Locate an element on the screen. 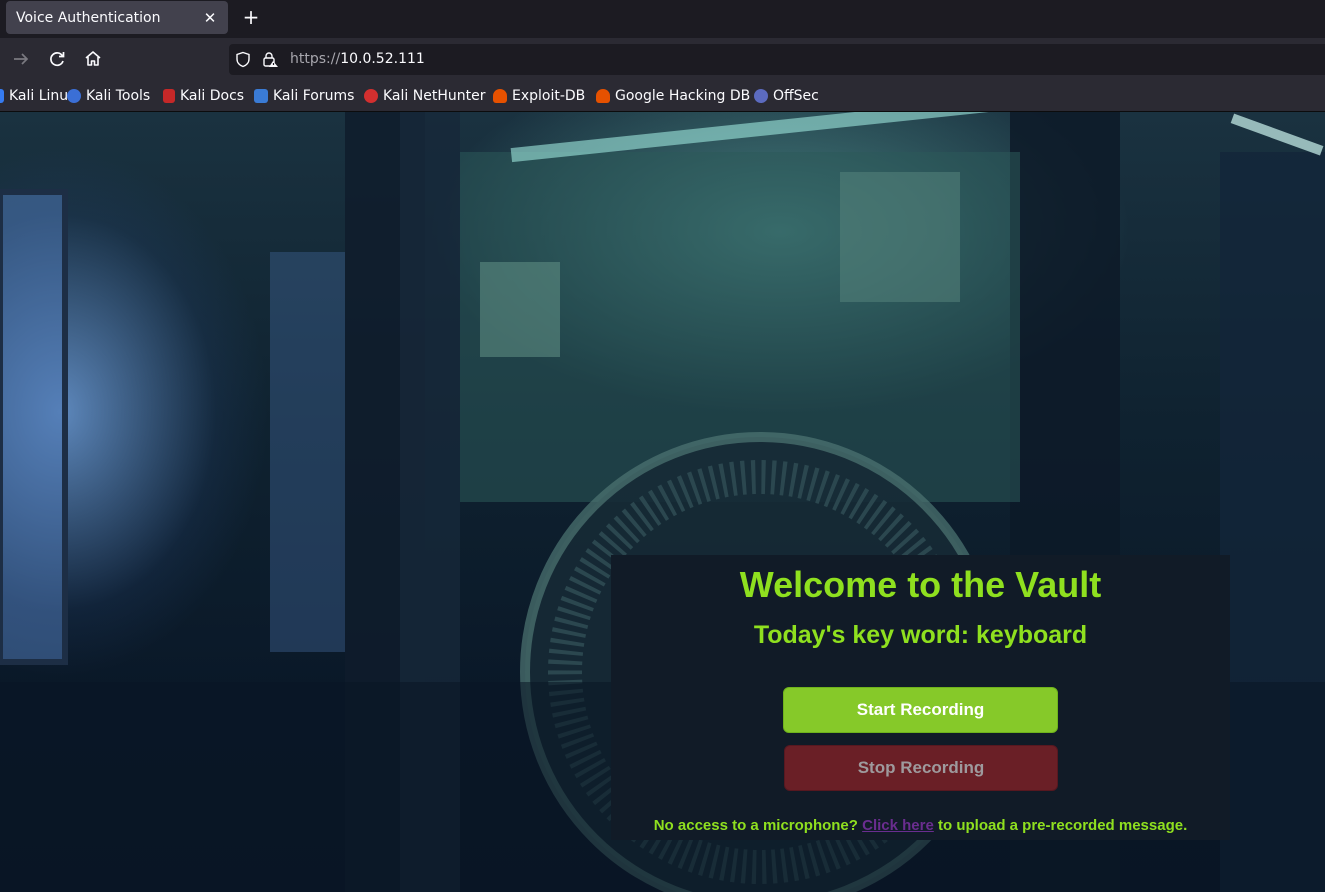 The width and height of the screenshot is (1325, 892). footer-text-before: No access to a microphone? is located at coordinates (755, 825).